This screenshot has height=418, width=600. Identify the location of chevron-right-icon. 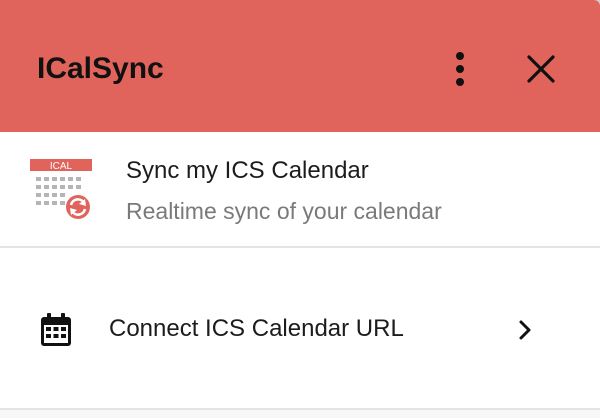
(525, 330).